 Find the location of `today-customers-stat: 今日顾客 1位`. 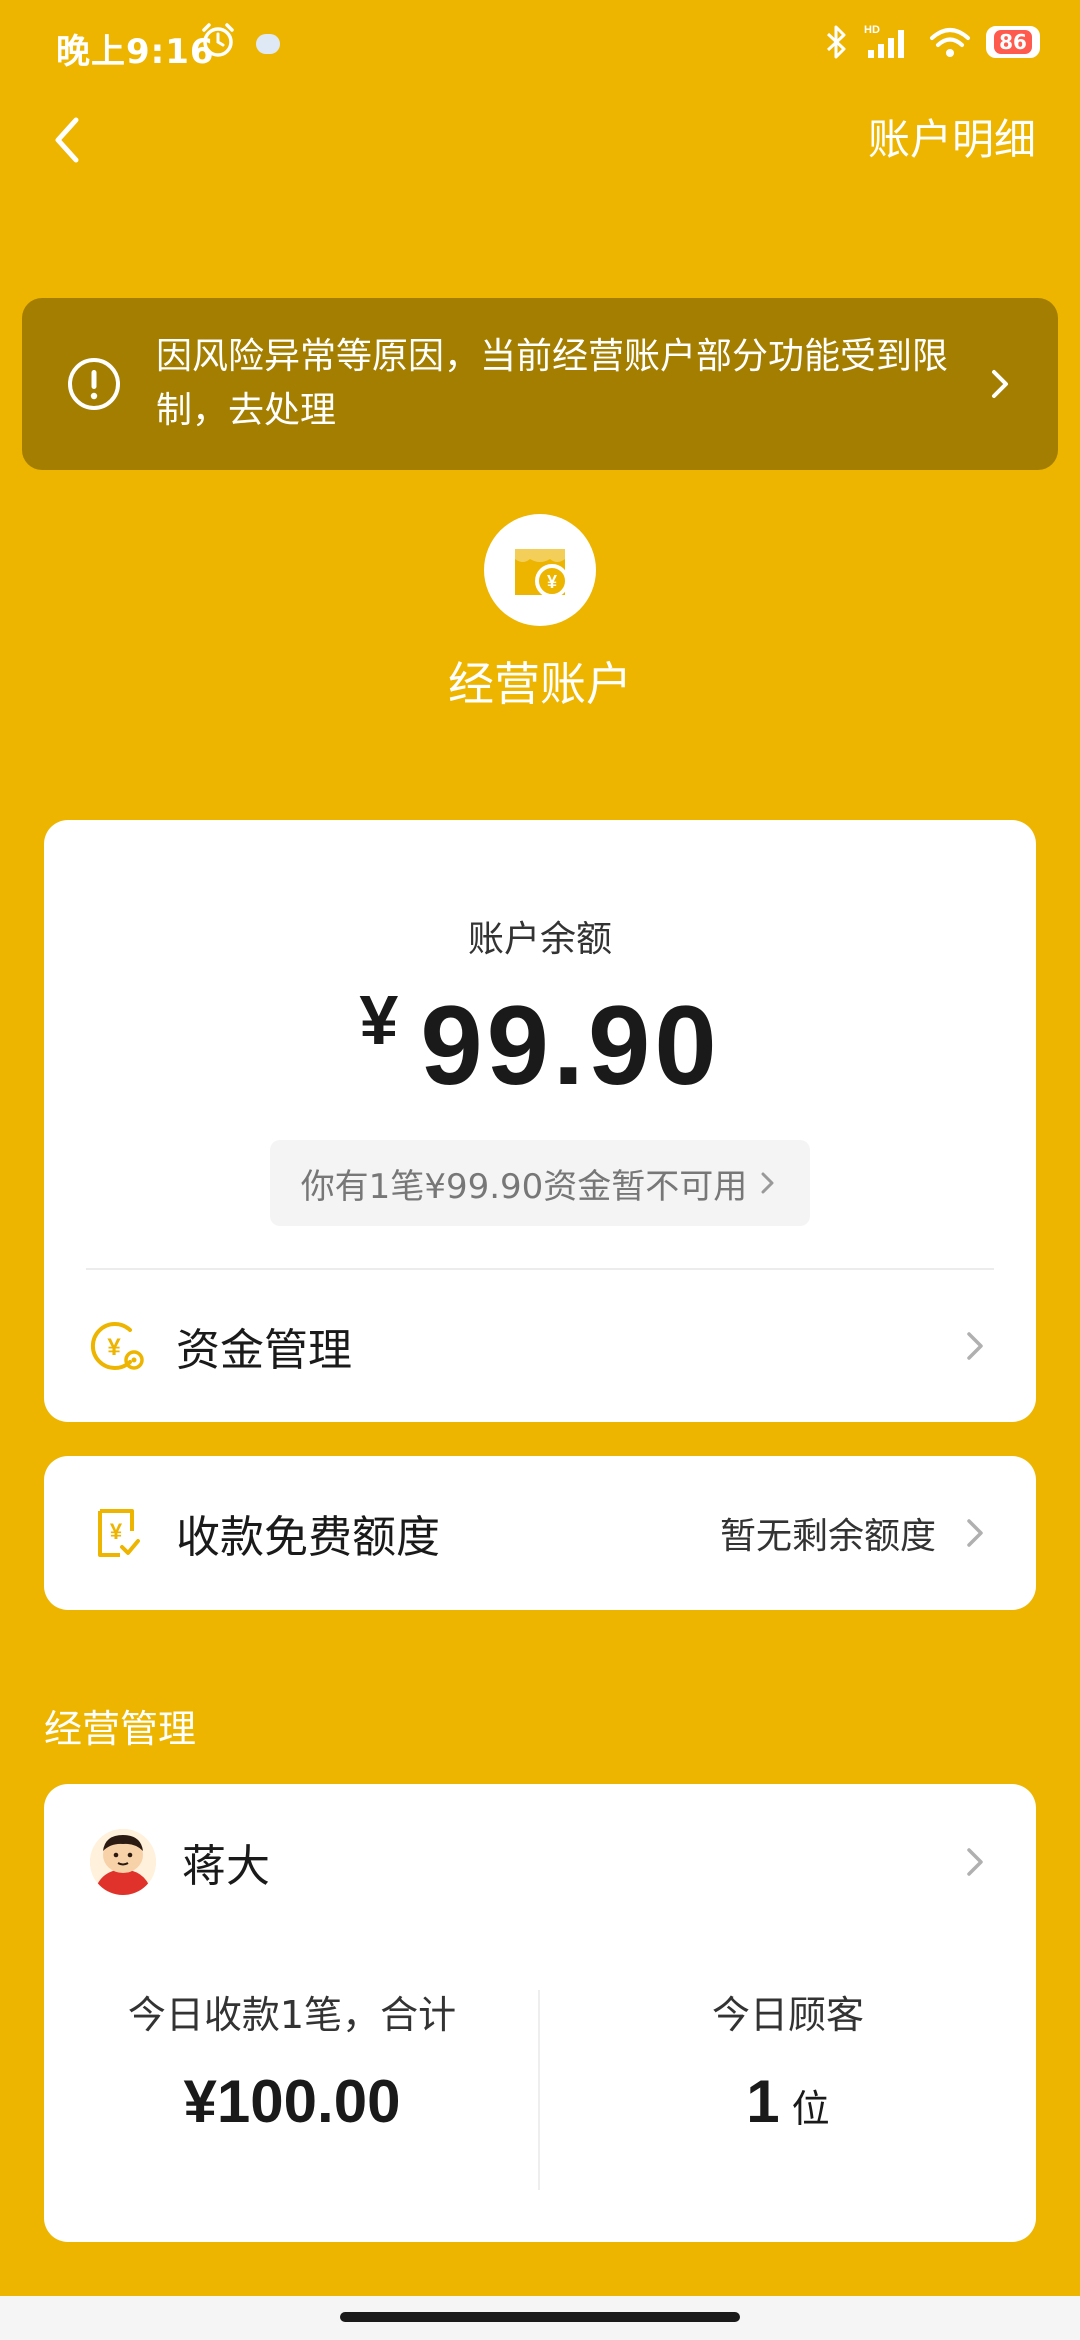

today-customers-stat: 今日顾客 1位 is located at coordinates (788, 2060).